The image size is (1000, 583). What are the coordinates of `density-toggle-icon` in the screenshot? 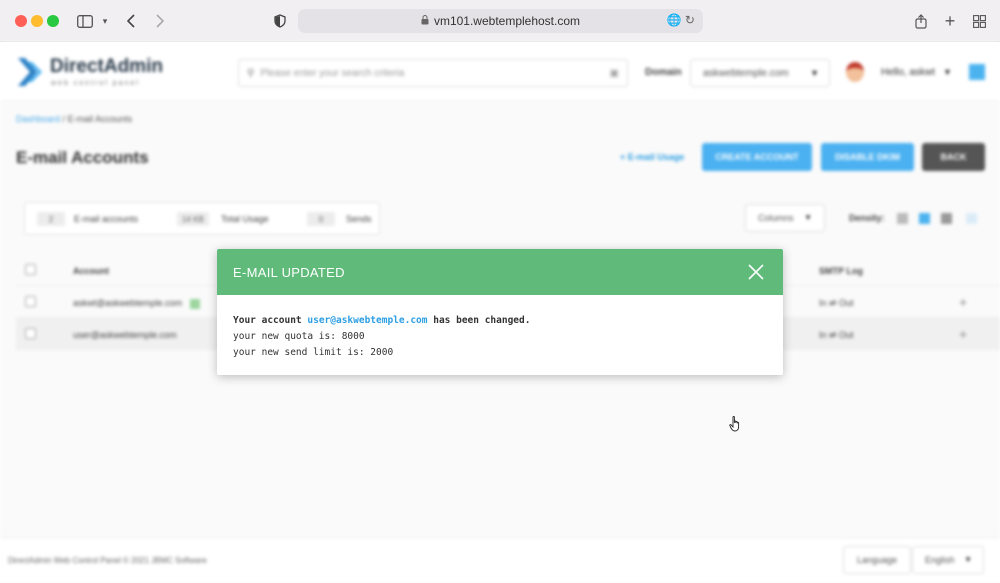 It's located at (971, 218).